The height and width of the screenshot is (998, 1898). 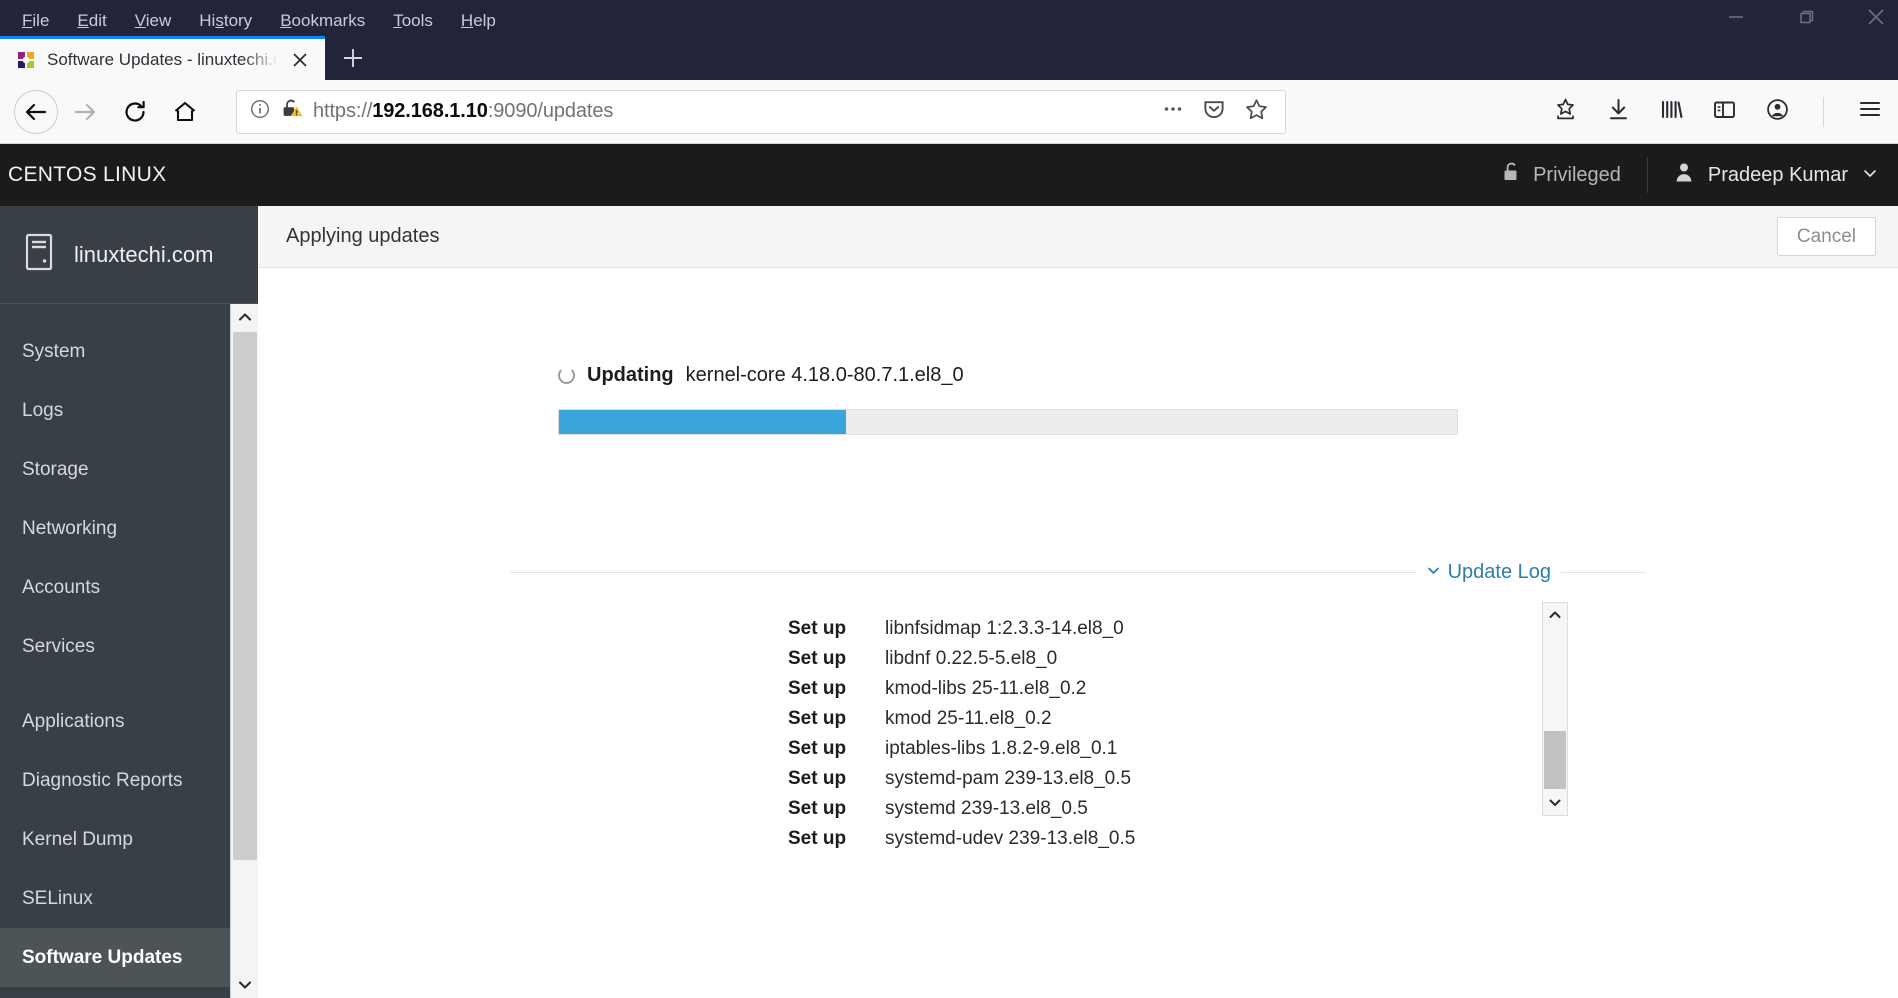 What do you see at coordinates (1488, 572) in the screenshot?
I see `update-log-toggle: Update Log` at bounding box center [1488, 572].